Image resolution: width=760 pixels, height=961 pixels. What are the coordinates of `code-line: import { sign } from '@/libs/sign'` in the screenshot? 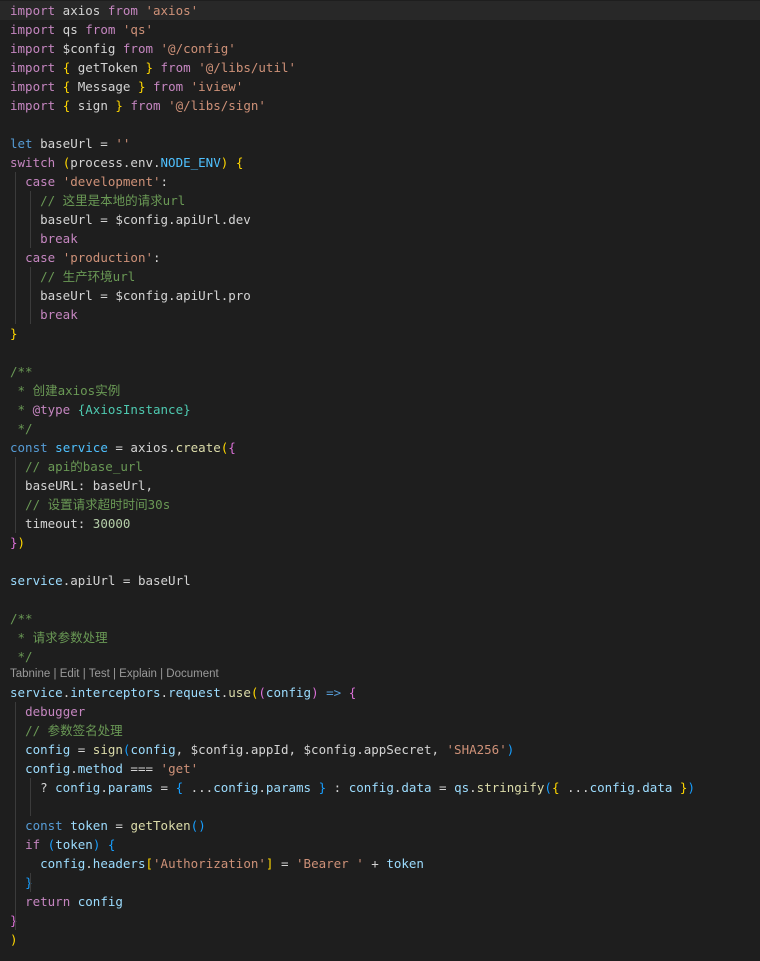 It's located at (380, 105).